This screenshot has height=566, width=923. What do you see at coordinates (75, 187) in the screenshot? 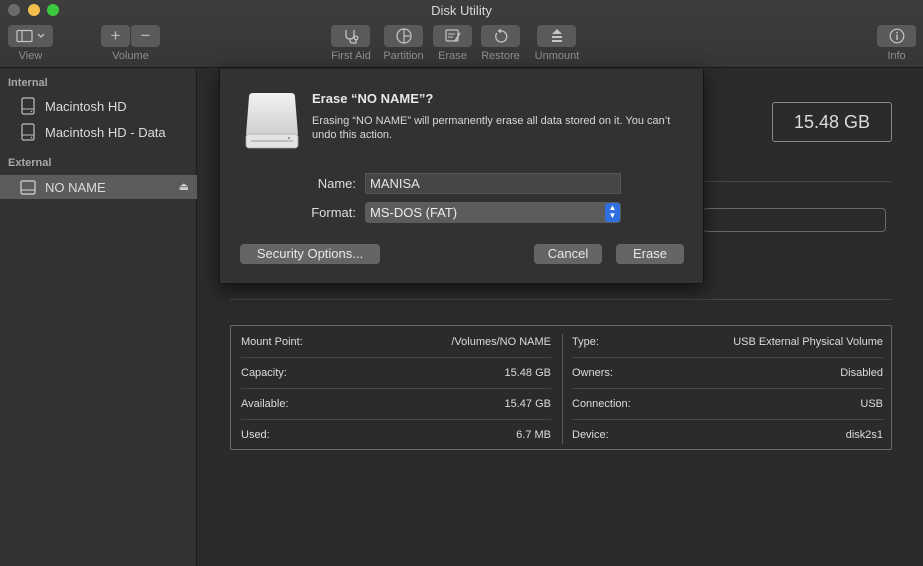
I see `sidebar-item-label: NO NAME` at bounding box center [75, 187].